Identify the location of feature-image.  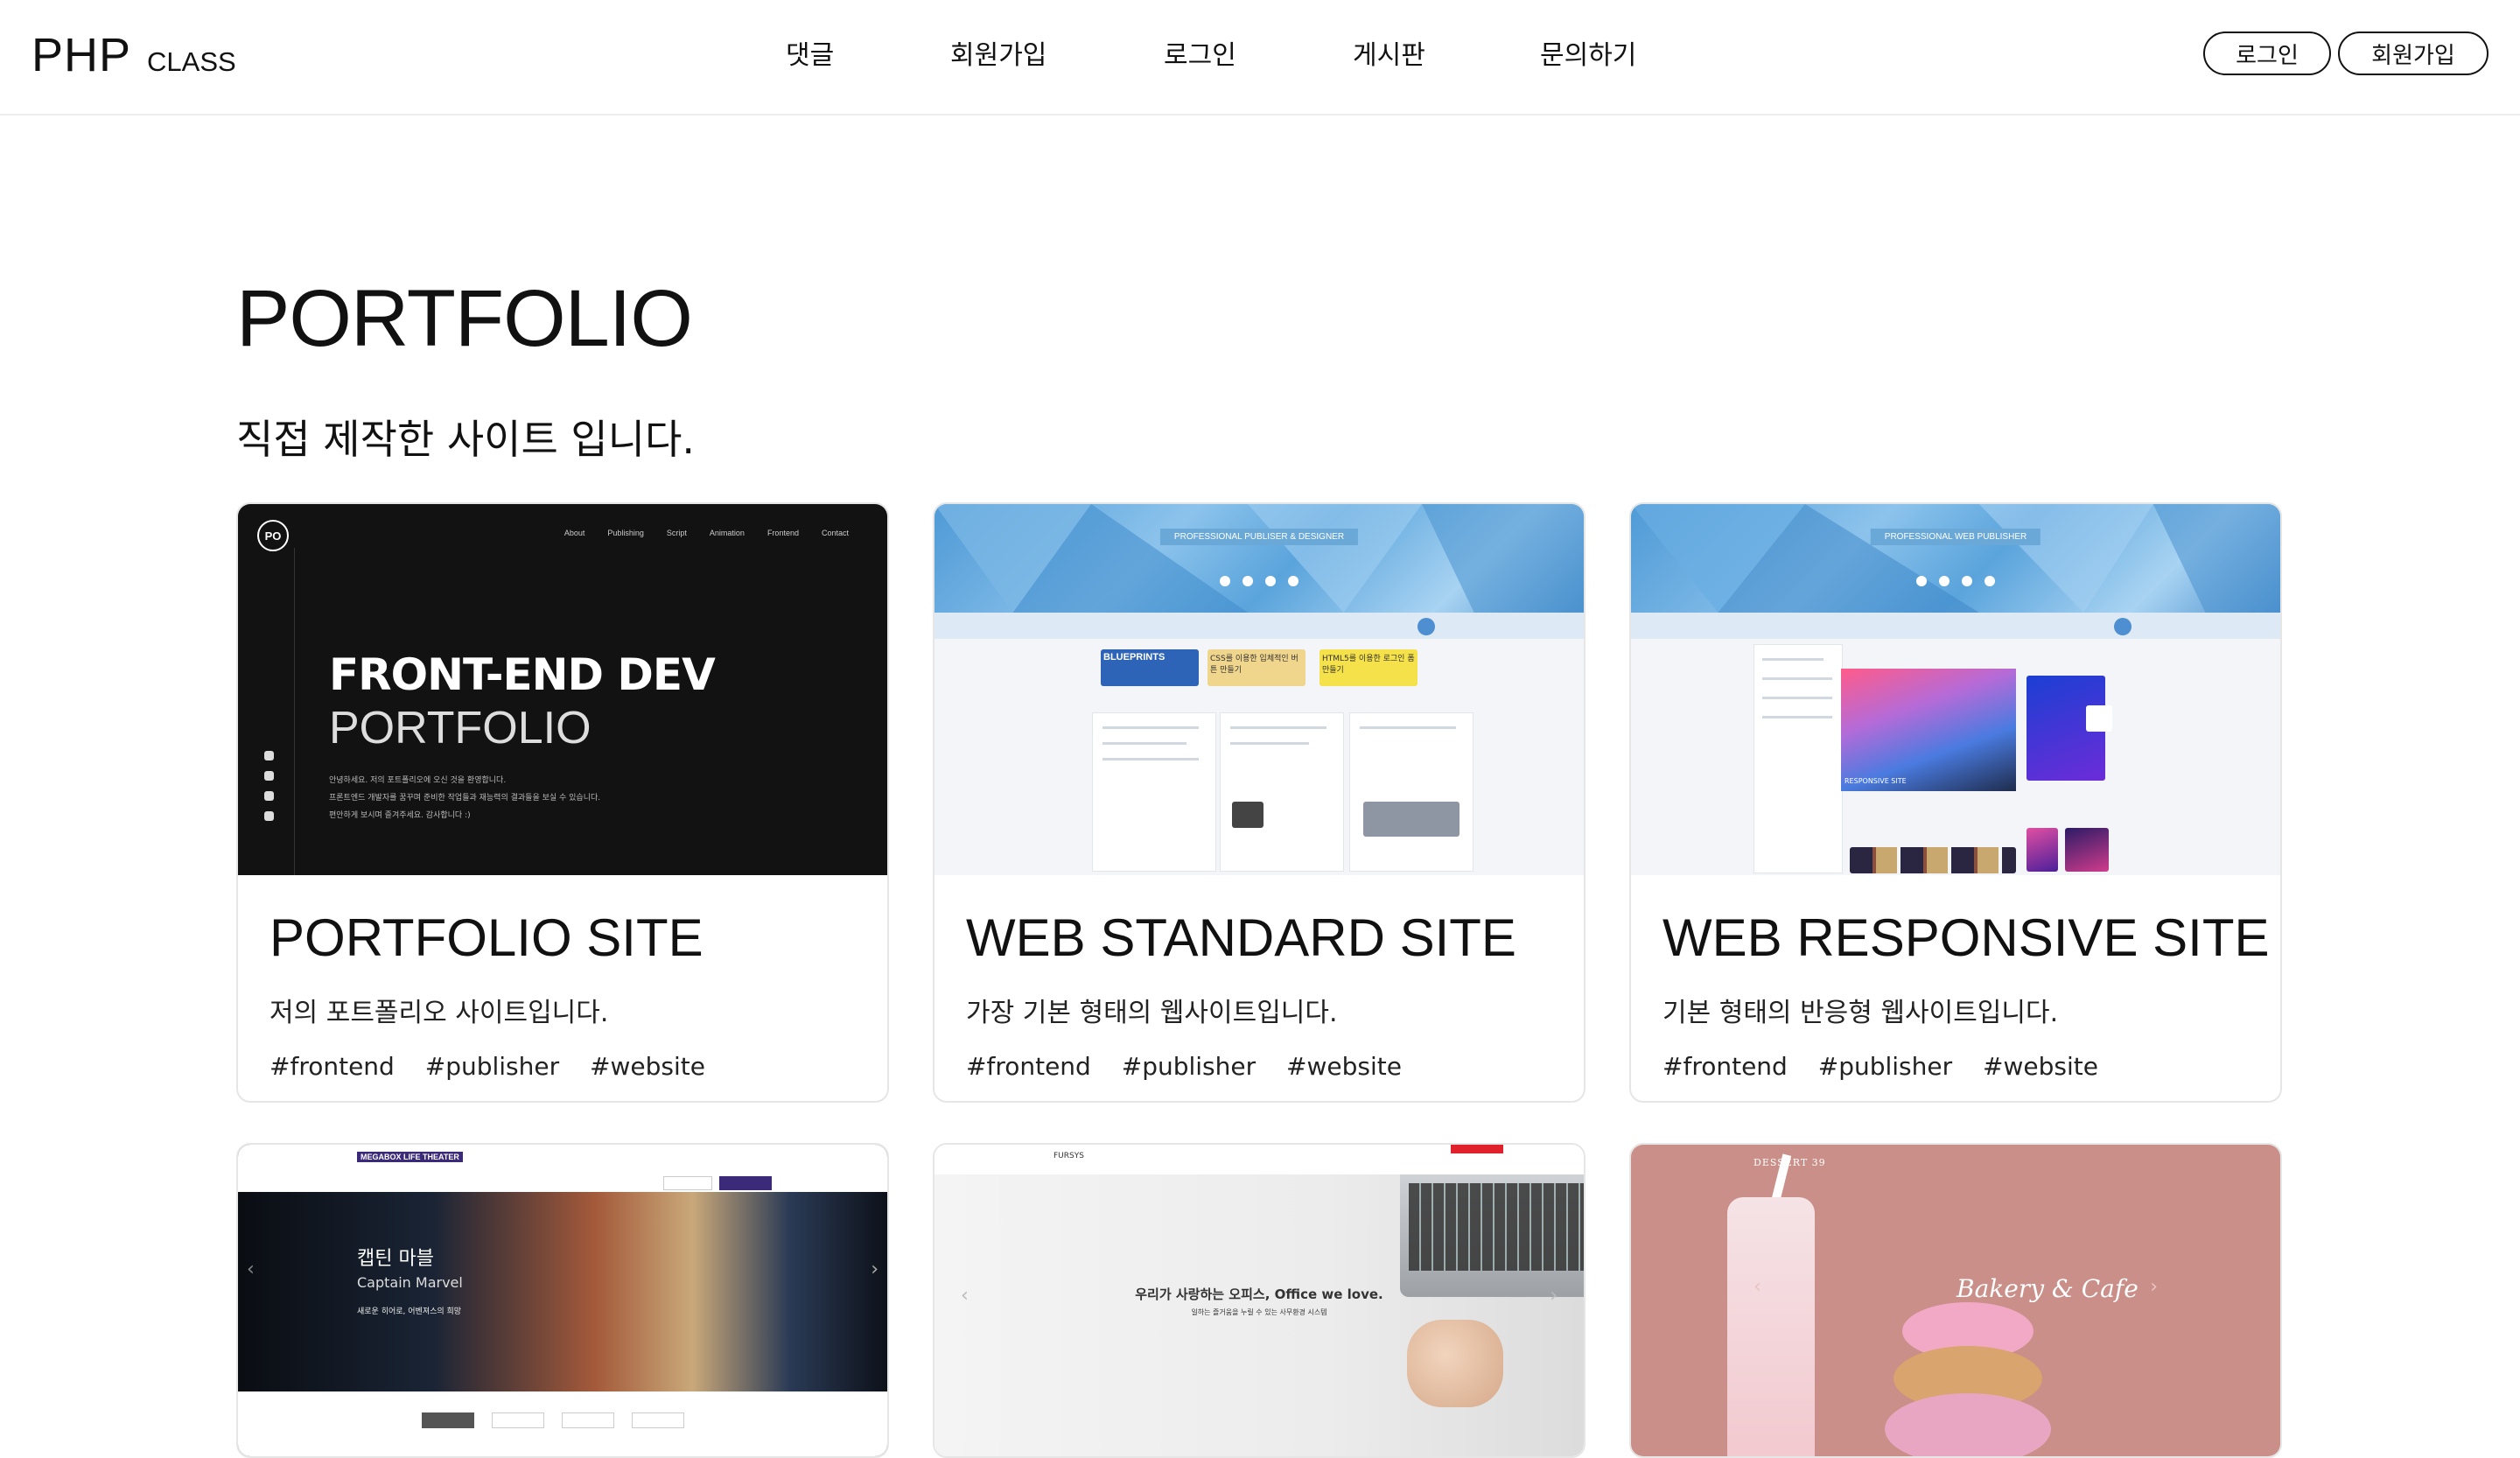
(1928, 730).